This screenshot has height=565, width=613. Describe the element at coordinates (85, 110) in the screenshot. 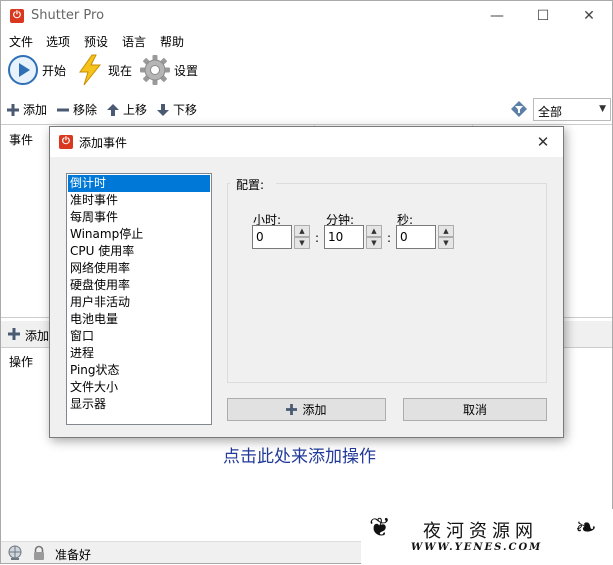

I see `remove-event-label: 移除` at that location.